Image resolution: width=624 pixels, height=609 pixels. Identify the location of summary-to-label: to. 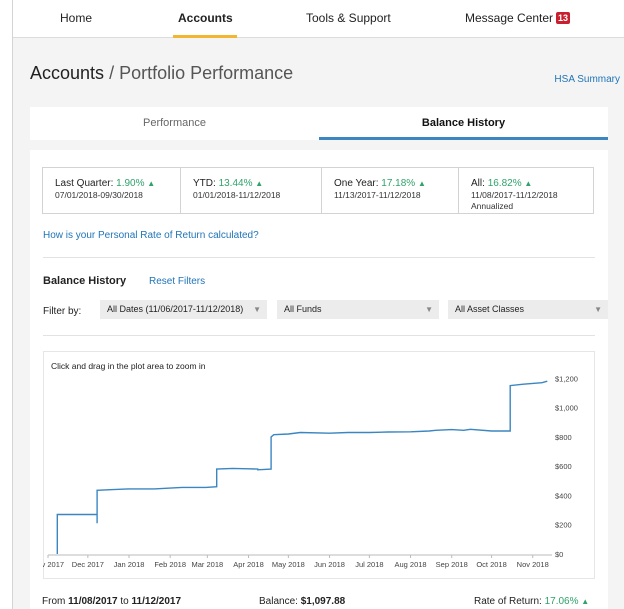
(124, 601).